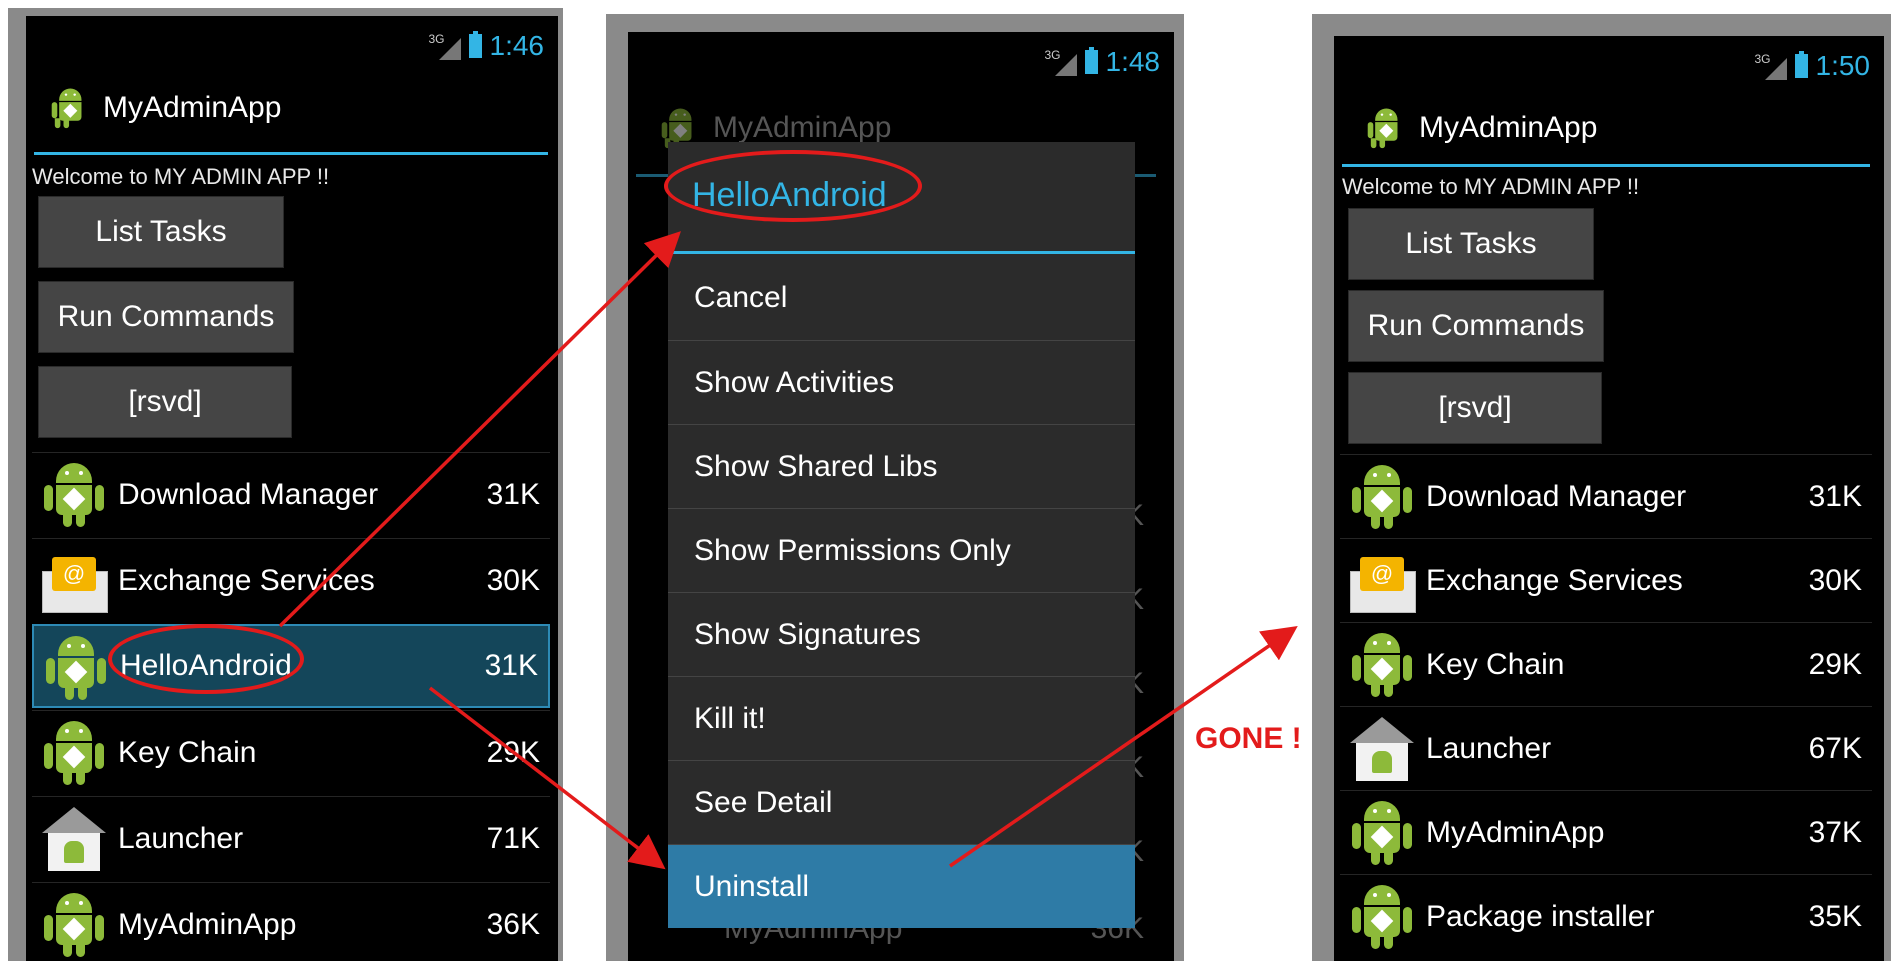 The image size is (1891, 961). I want to click on arrow-row-to-title, so click(479, 429).